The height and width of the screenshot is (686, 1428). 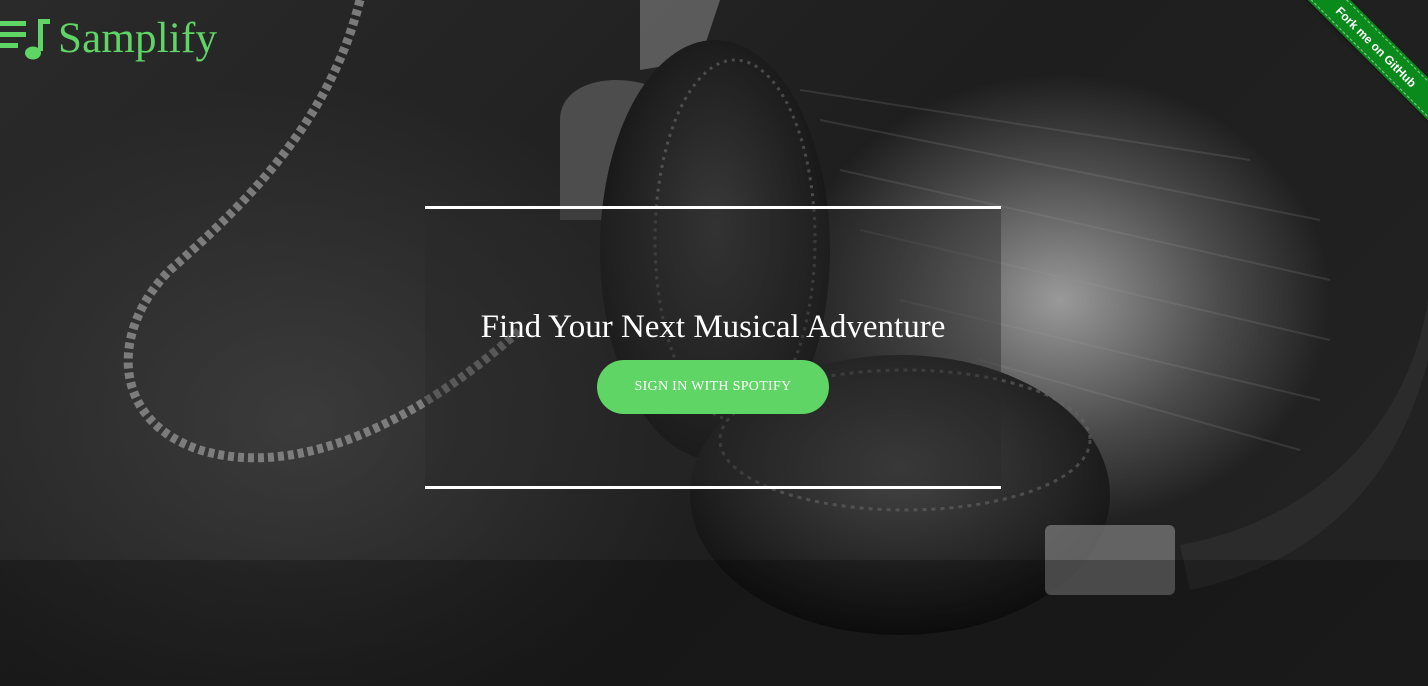 I want to click on fork-ribbon-link: Fork me on GitHub, so click(x=1362, y=63).